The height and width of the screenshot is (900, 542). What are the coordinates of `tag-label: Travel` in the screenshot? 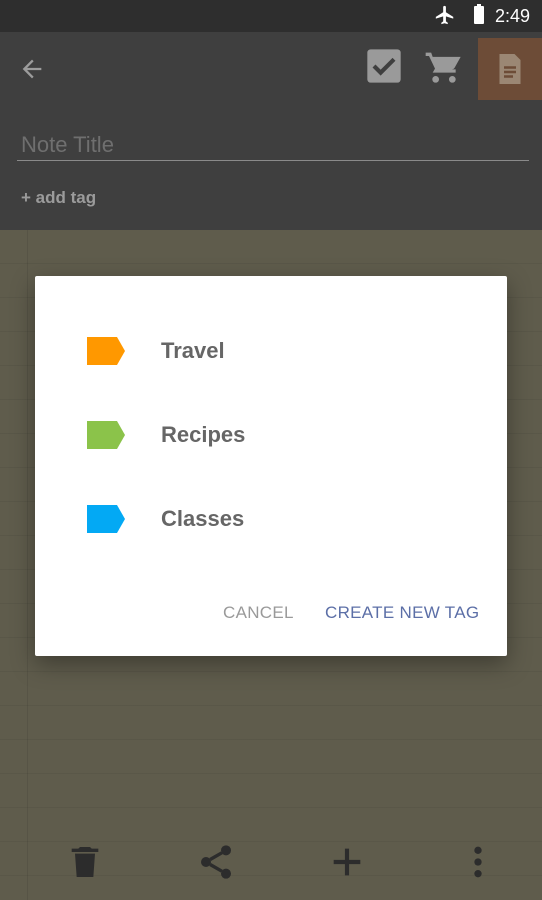 It's located at (193, 350).